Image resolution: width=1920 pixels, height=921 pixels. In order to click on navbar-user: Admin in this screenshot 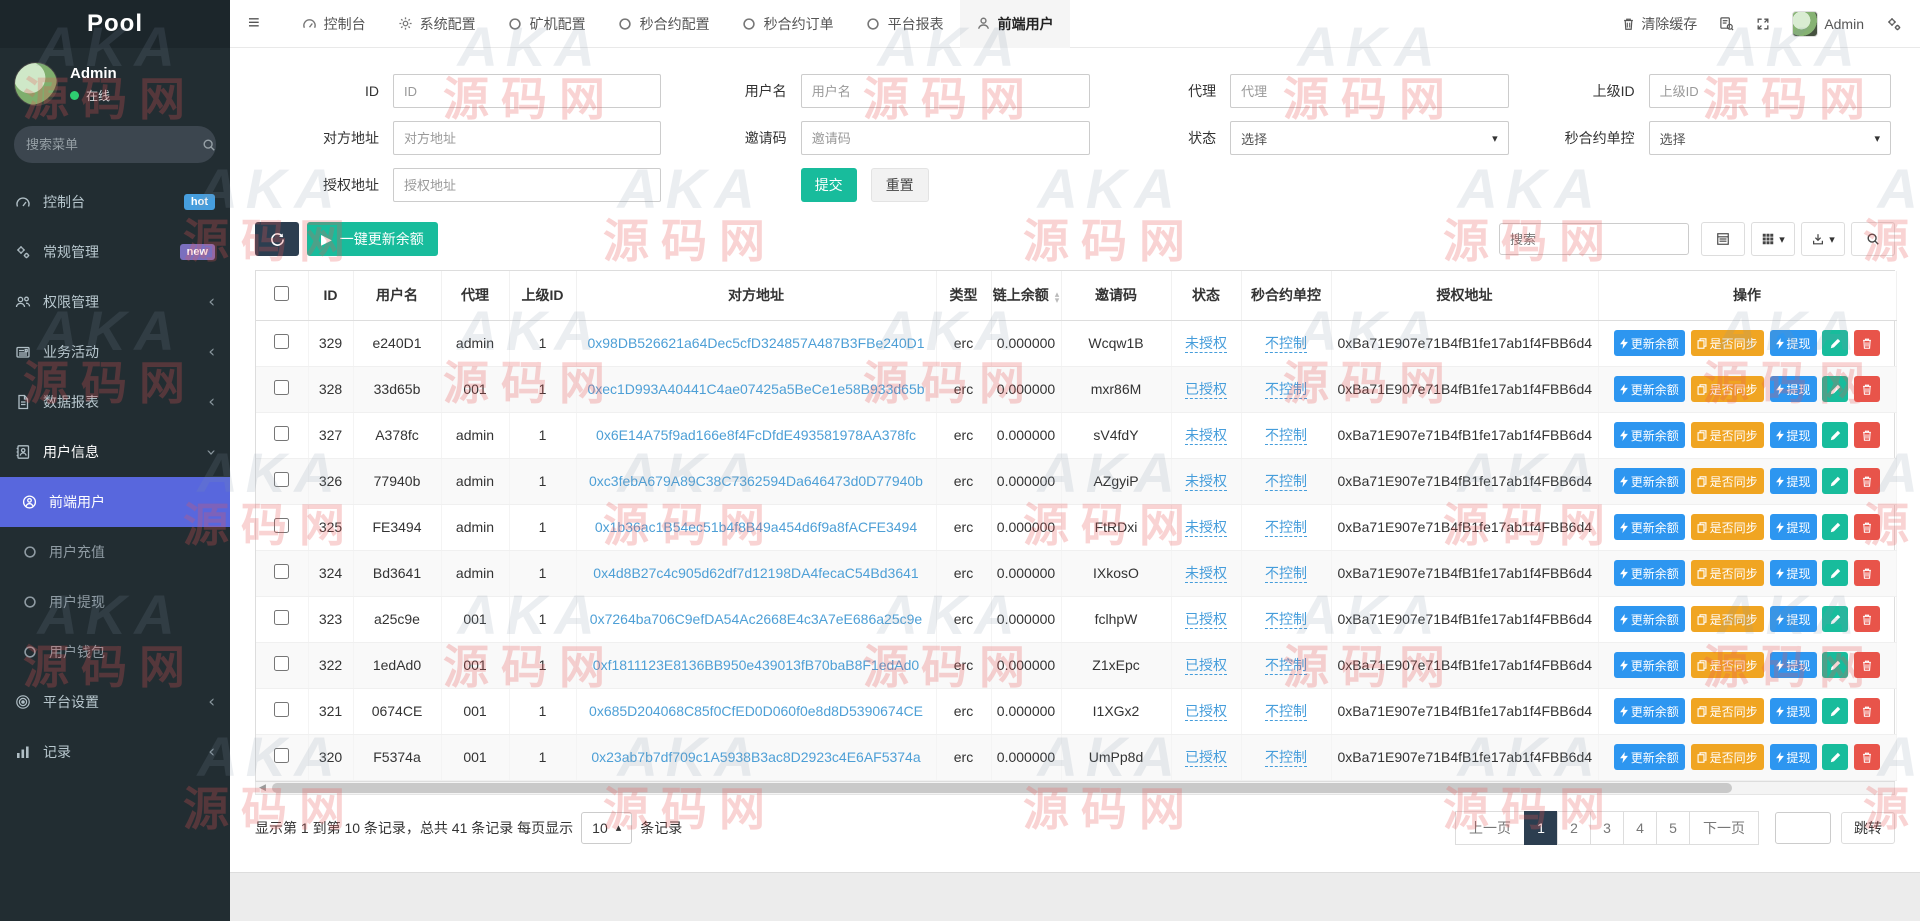, I will do `click(1828, 23)`.